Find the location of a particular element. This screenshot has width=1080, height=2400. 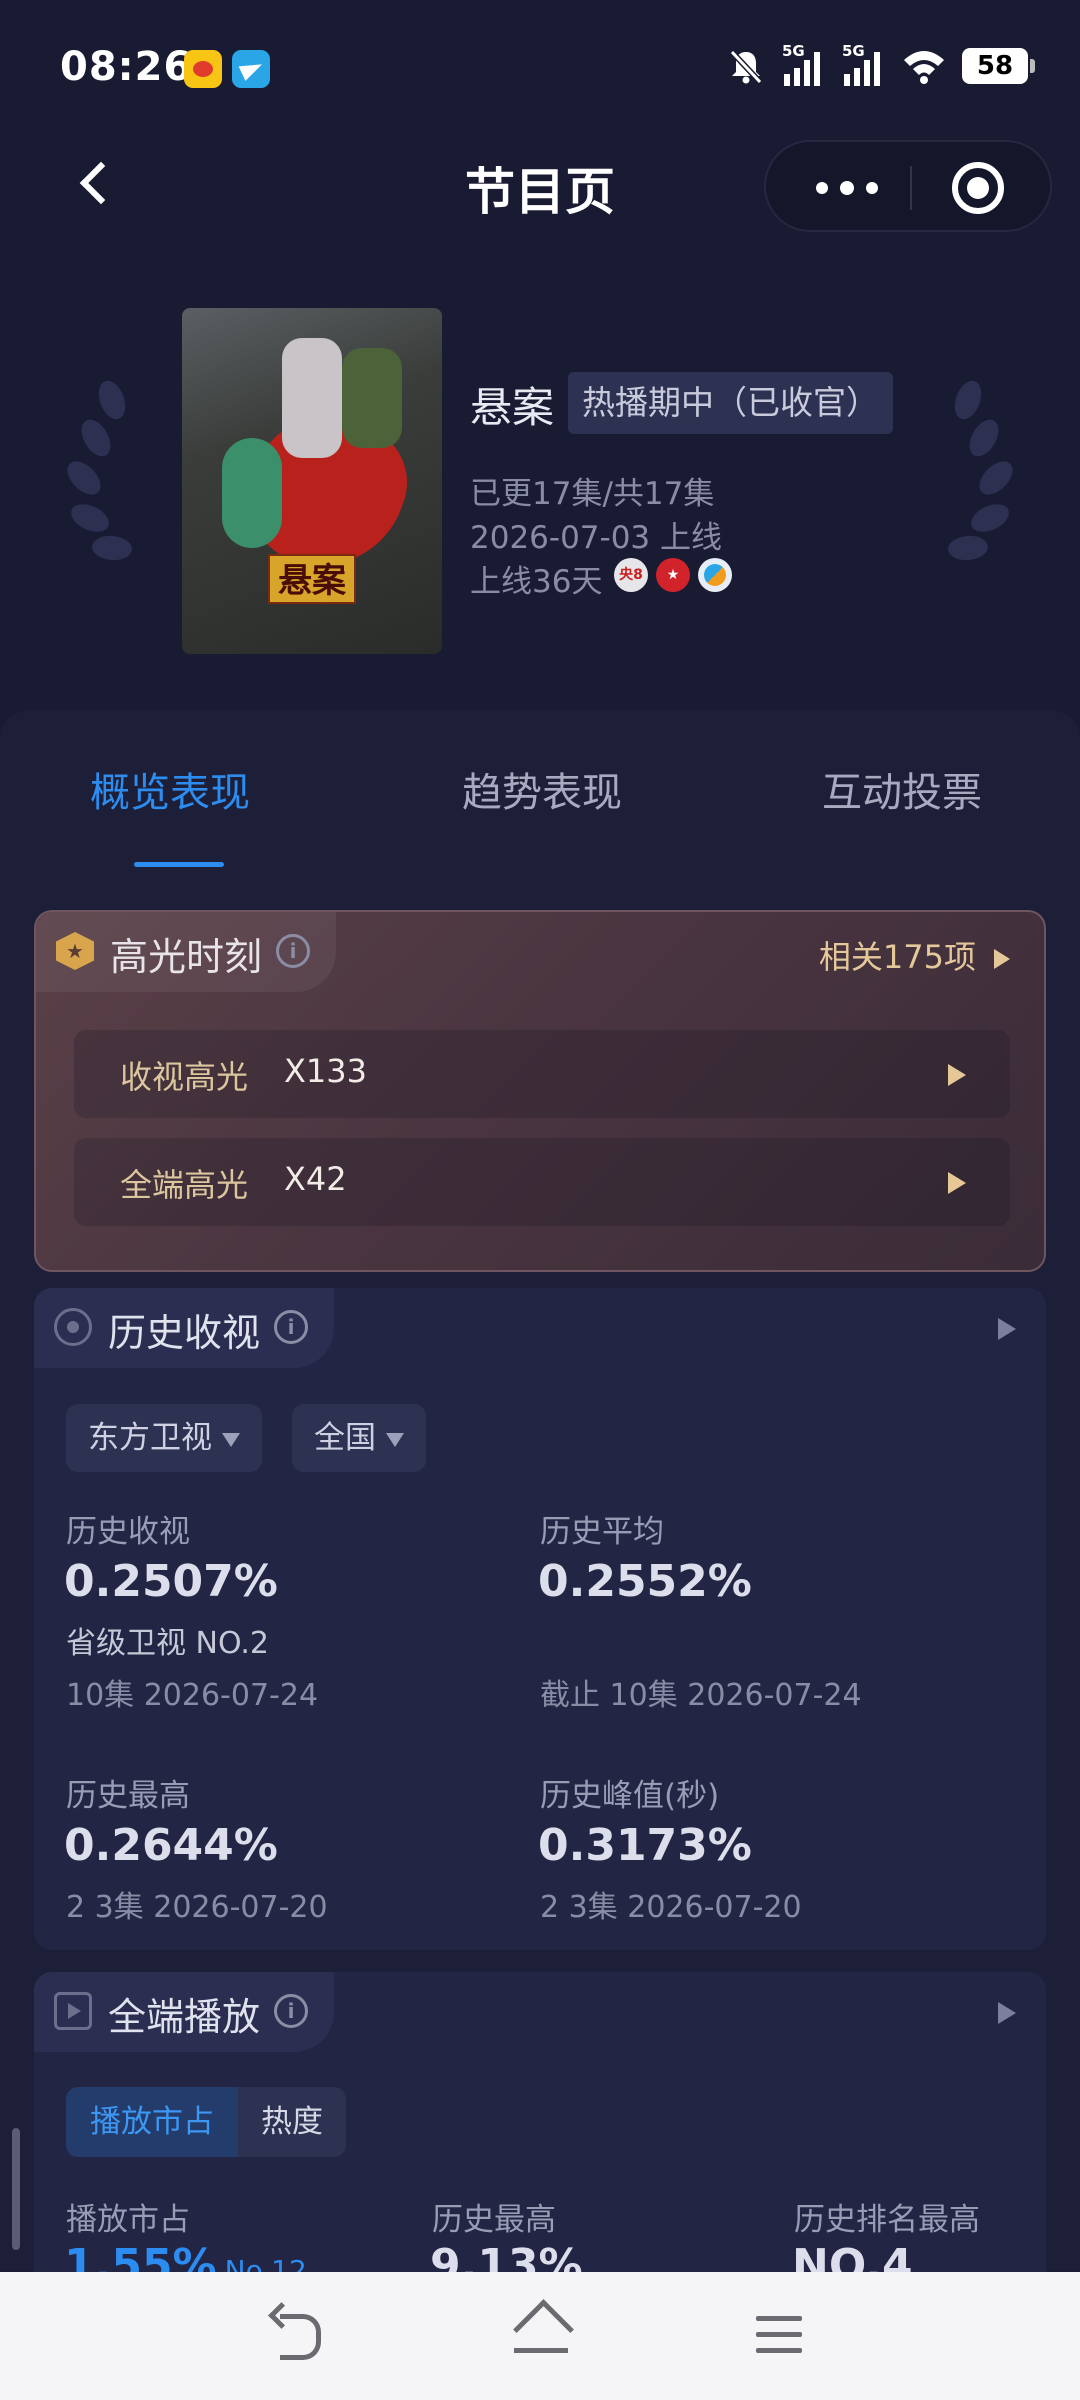

stat-value: 0.2552% is located at coordinates (645, 1581).